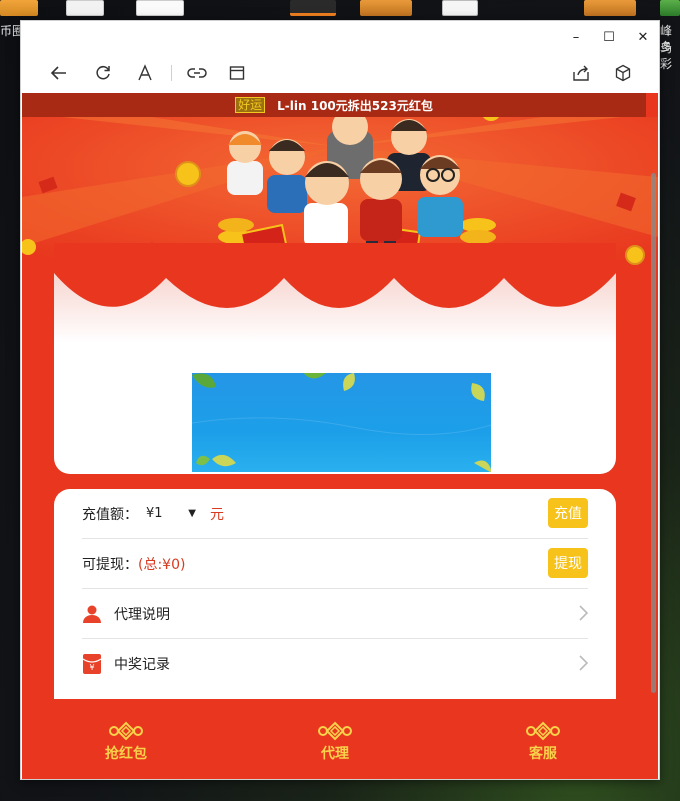 This screenshot has width=680, height=801. I want to click on menu-item-prize-records: ¥ 中奖记录, so click(335, 664).